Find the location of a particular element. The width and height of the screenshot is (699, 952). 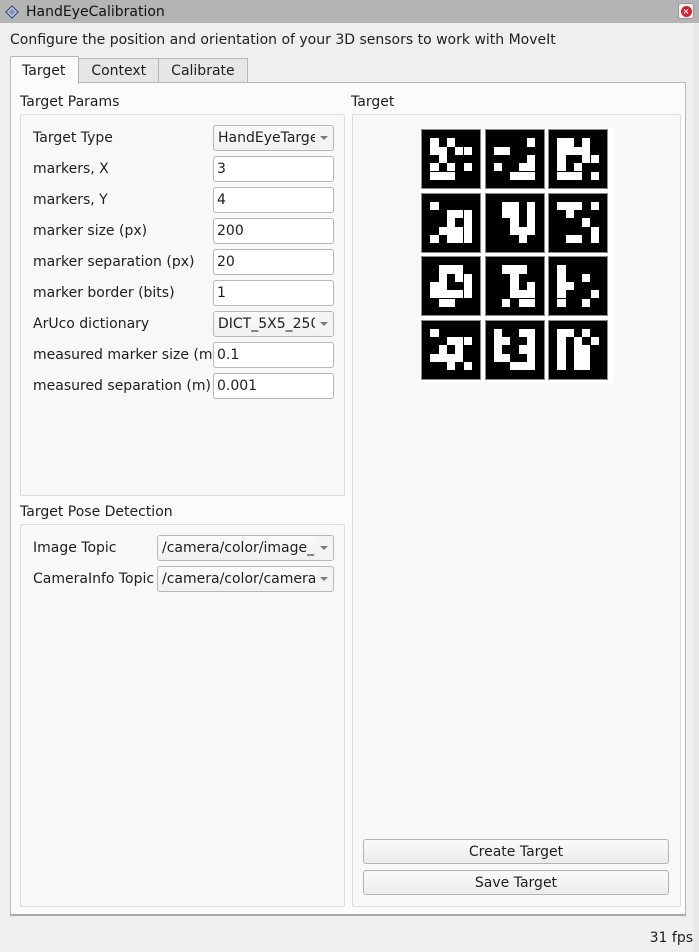

marker-separation-input: 20 is located at coordinates (273, 262).